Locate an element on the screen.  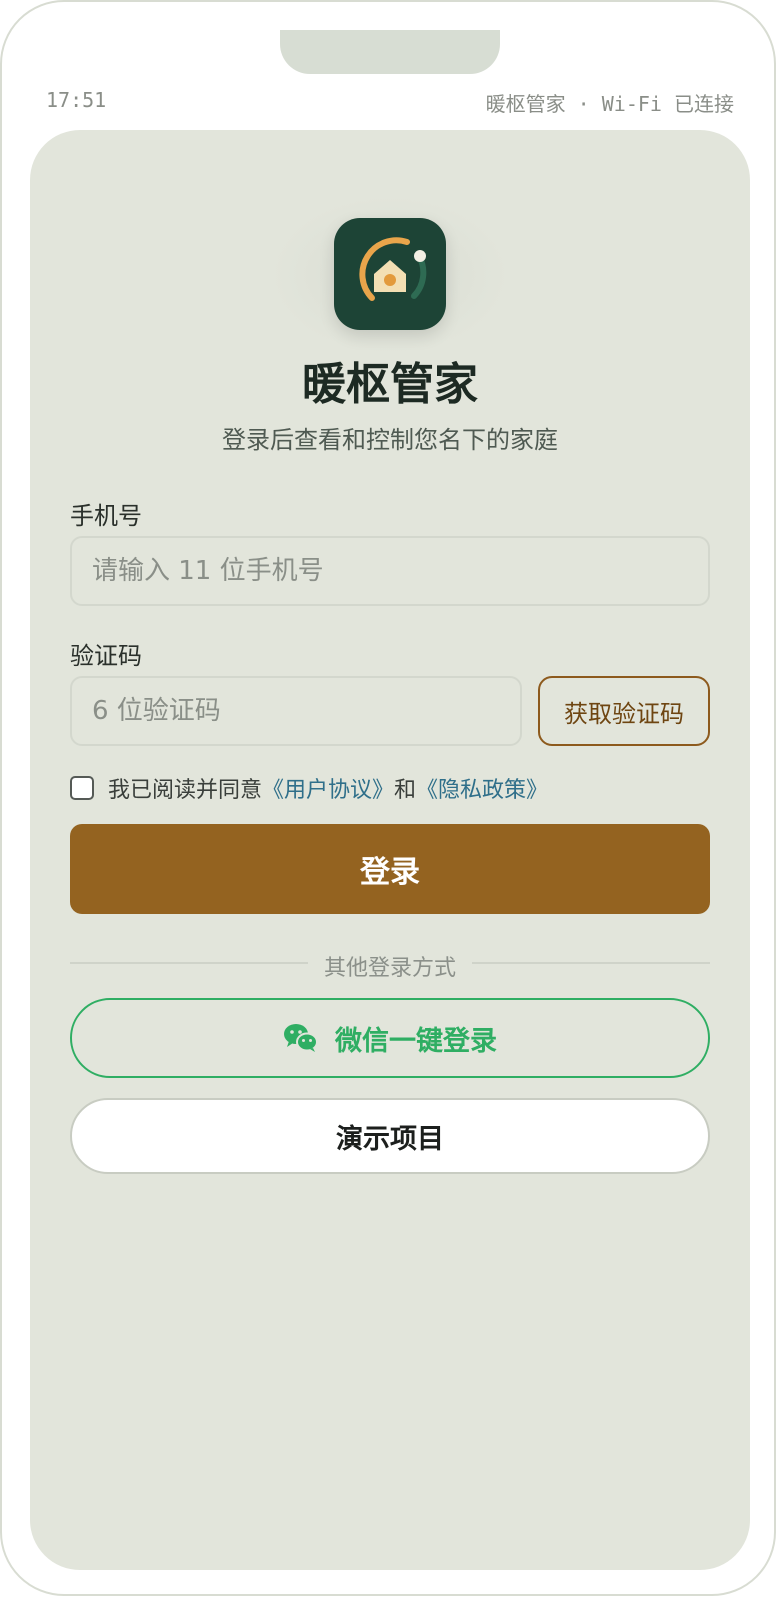
wechat-login-label: 微信一键登录 is located at coordinates (416, 1041).